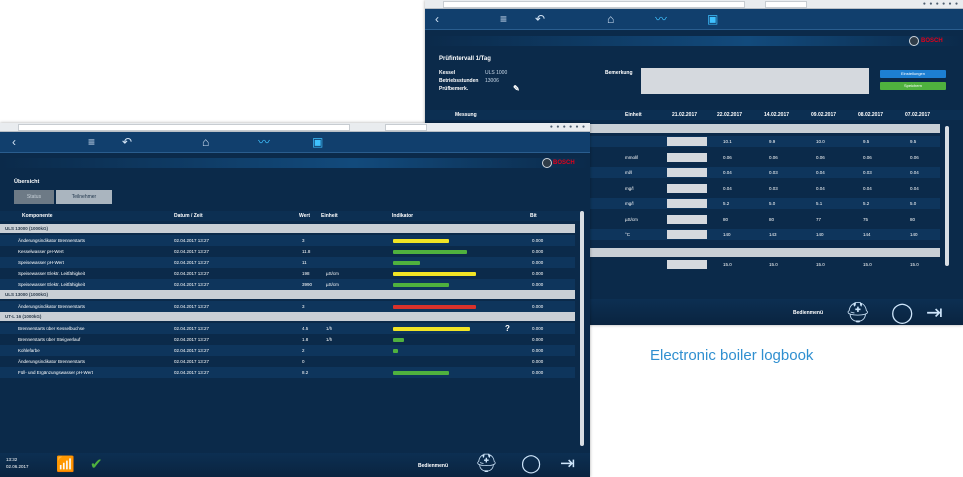  I want to click on bottom-bar: 13:32 02.06.2017 📶 ✔ Bedienmenü ⛑ ◯ ⇥, so click(295, 465).